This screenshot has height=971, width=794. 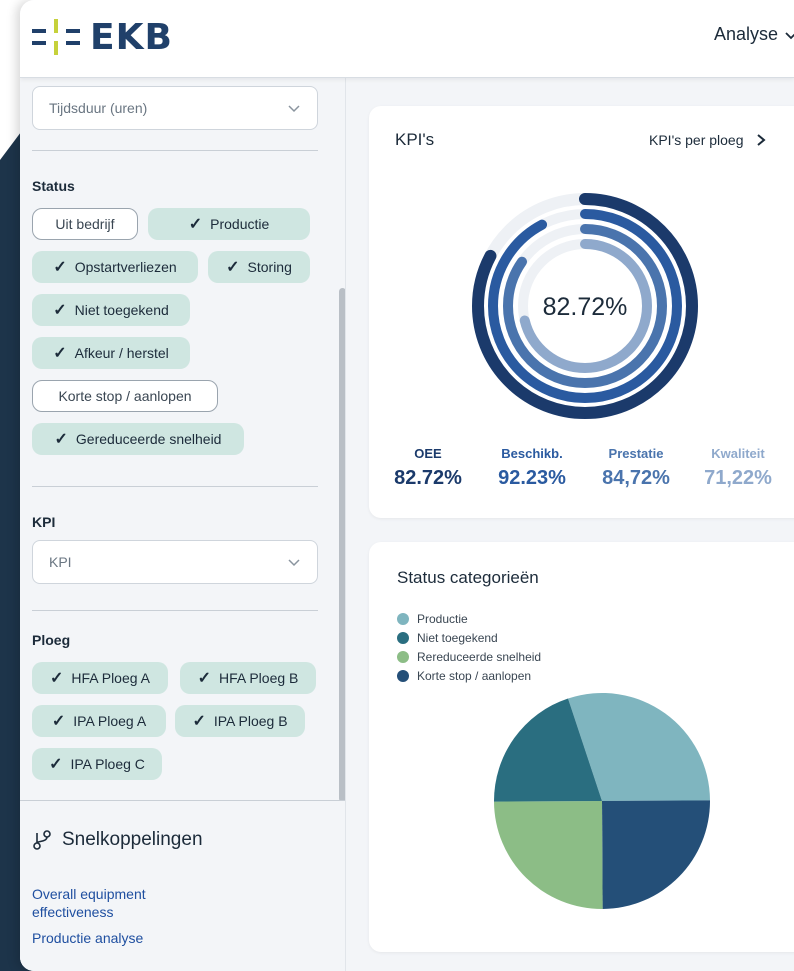 I want to click on logo-mark-icon, so click(x=56, y=37).